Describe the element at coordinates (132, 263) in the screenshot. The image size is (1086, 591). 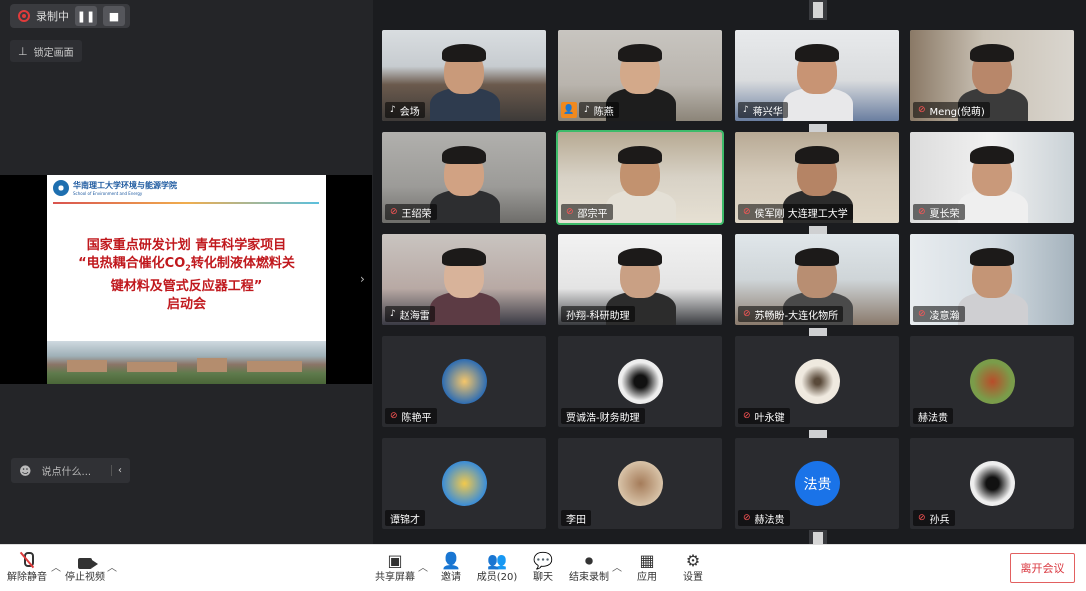
I see `slide-title-line2a: “电热耦合催化CO` at that location.